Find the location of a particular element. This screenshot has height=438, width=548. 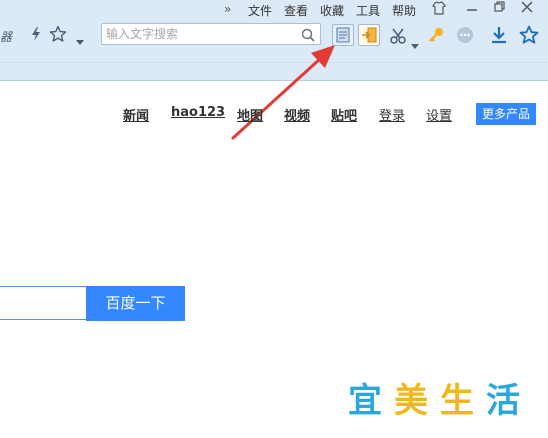

minimize-icon is located at coordinates (472, 8).